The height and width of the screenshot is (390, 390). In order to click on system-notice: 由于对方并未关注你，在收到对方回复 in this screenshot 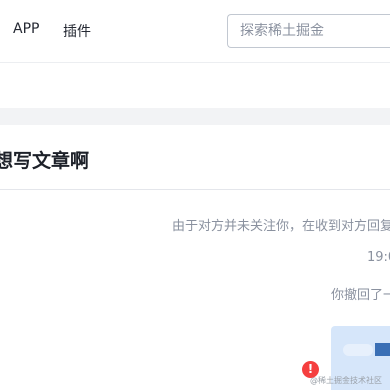, I will do `click(281, 226)`.